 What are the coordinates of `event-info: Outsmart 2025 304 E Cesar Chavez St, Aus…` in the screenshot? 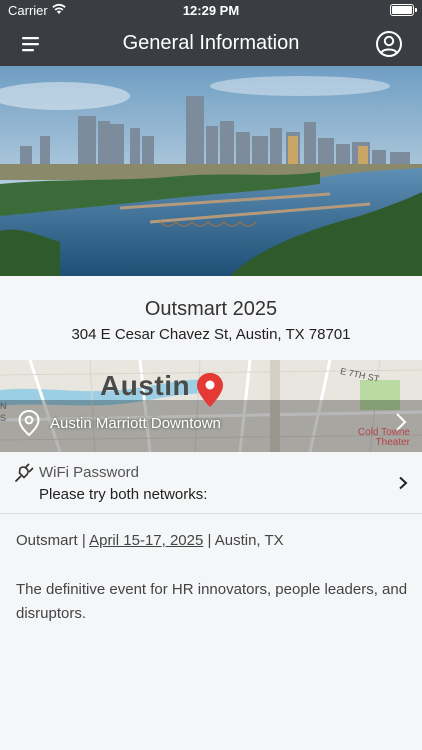 It's located at (211, 318).